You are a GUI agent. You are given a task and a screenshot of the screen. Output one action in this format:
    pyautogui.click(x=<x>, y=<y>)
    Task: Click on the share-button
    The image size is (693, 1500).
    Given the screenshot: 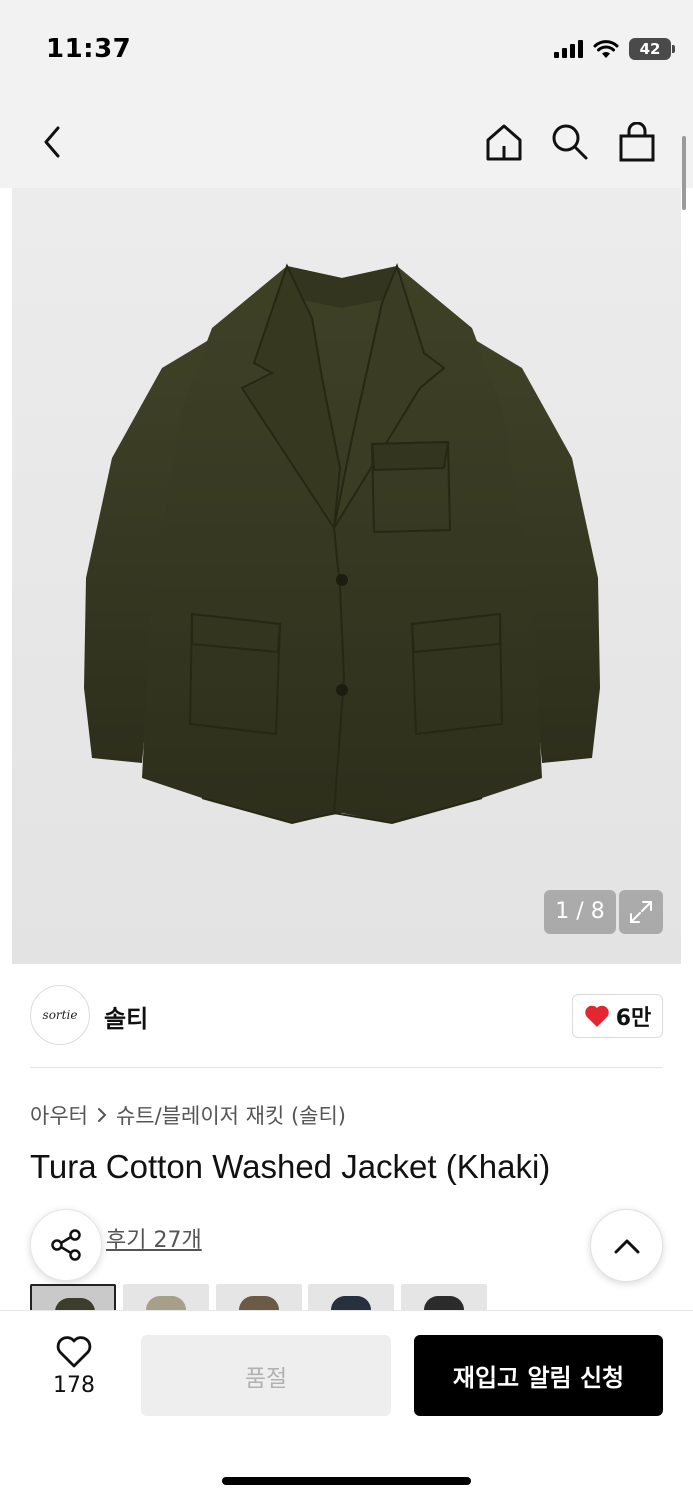 What is the action you would take?
    pyautogui.click(x=66, y=1245)
    